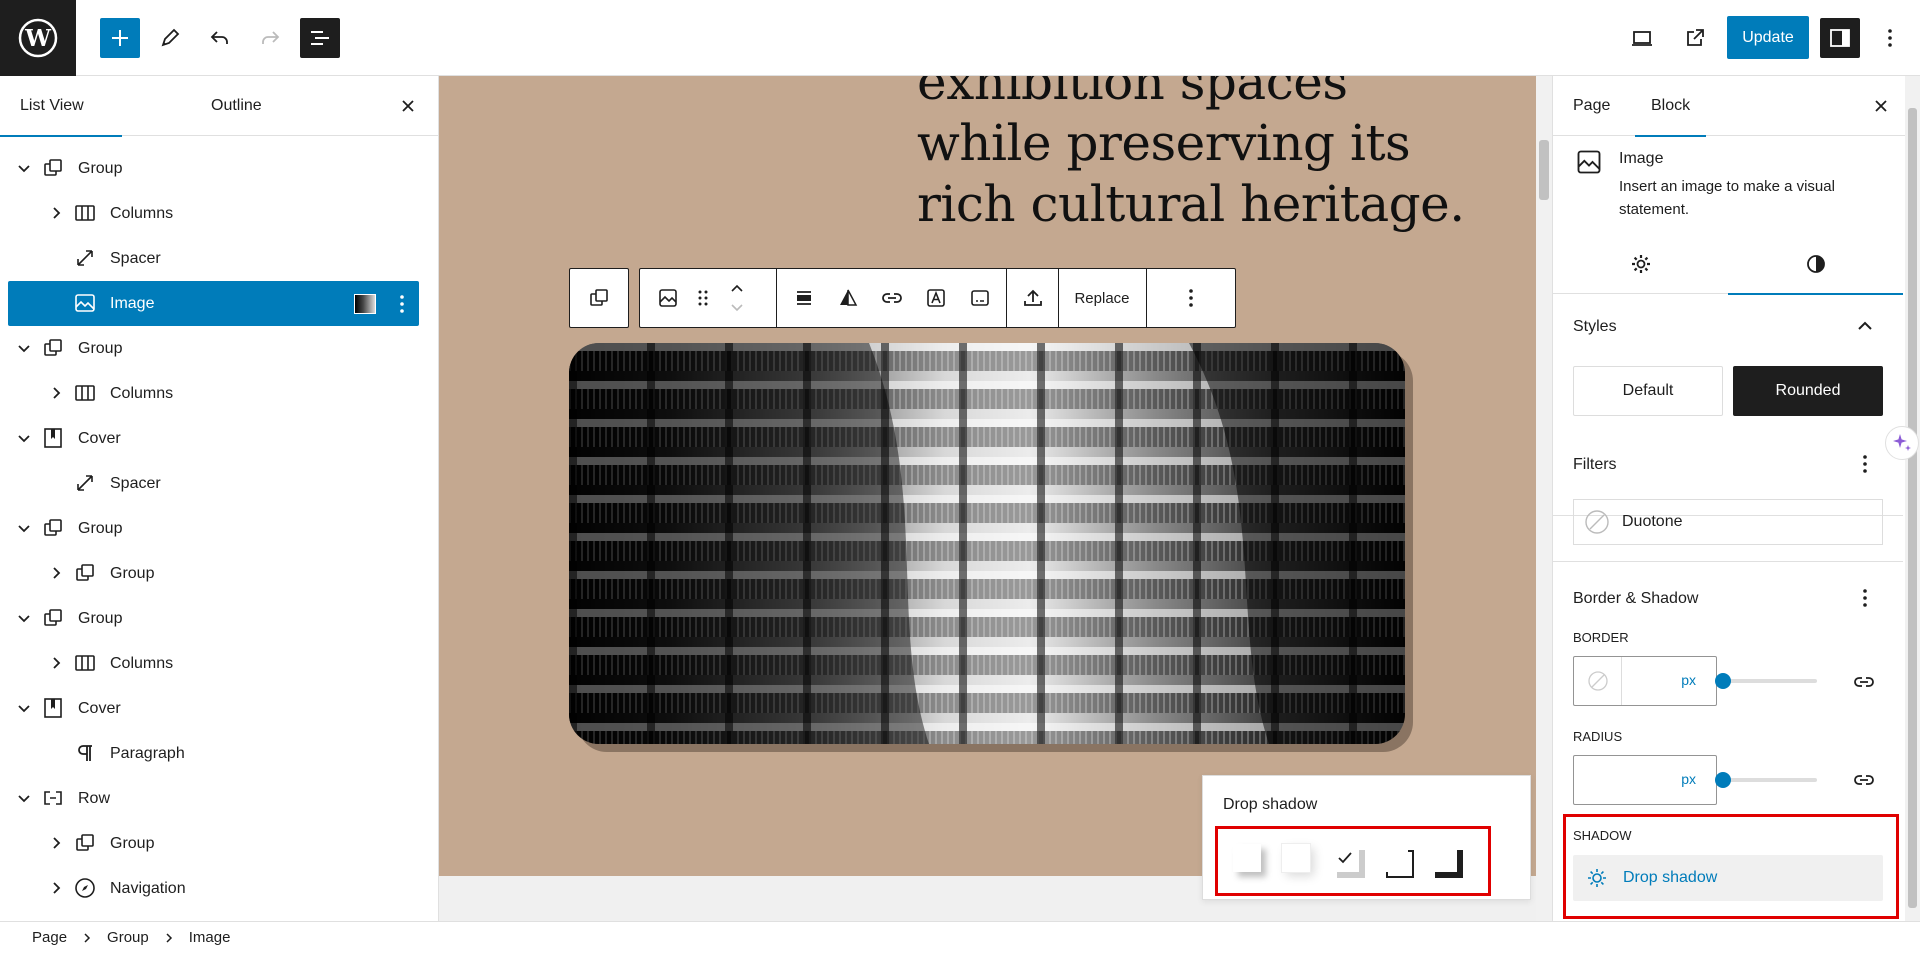  Describe the element at coordinates (1695, 38) in the screenshot. I see `view-page-button` at that location.